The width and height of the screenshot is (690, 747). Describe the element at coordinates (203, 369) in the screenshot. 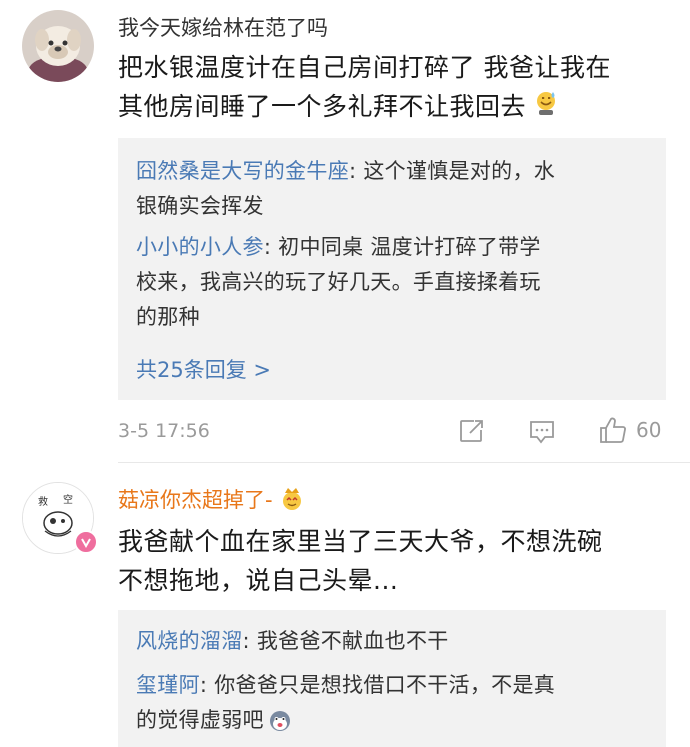

I see `more-replies-link: 共25条回复 >` at that location.